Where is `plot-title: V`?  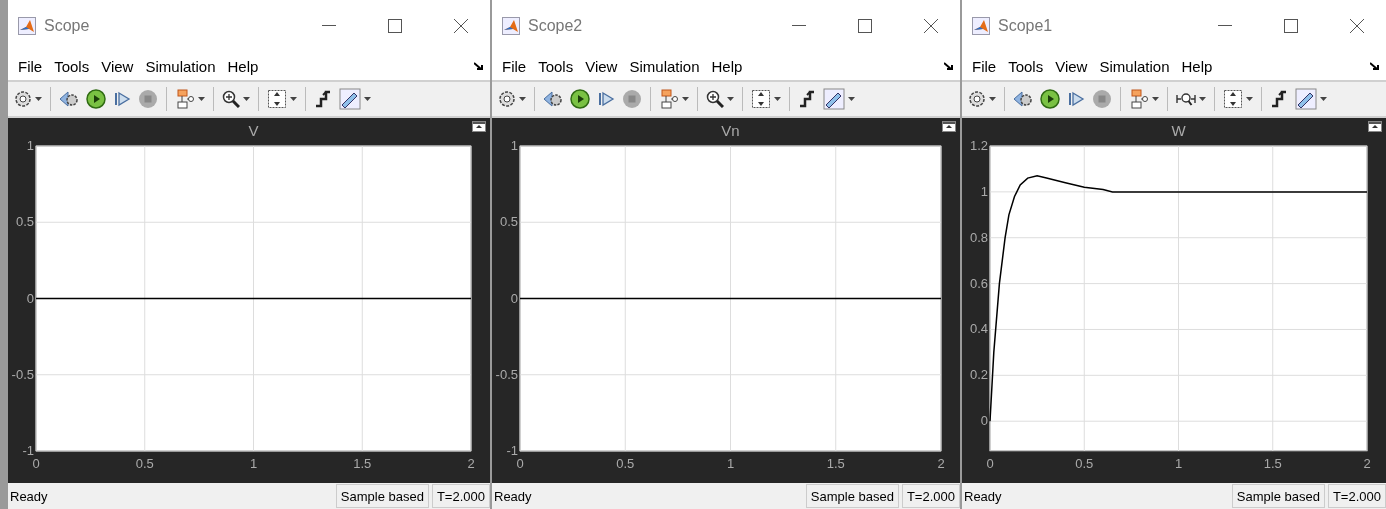 plot-title: V is located at coordinates (253, 130).